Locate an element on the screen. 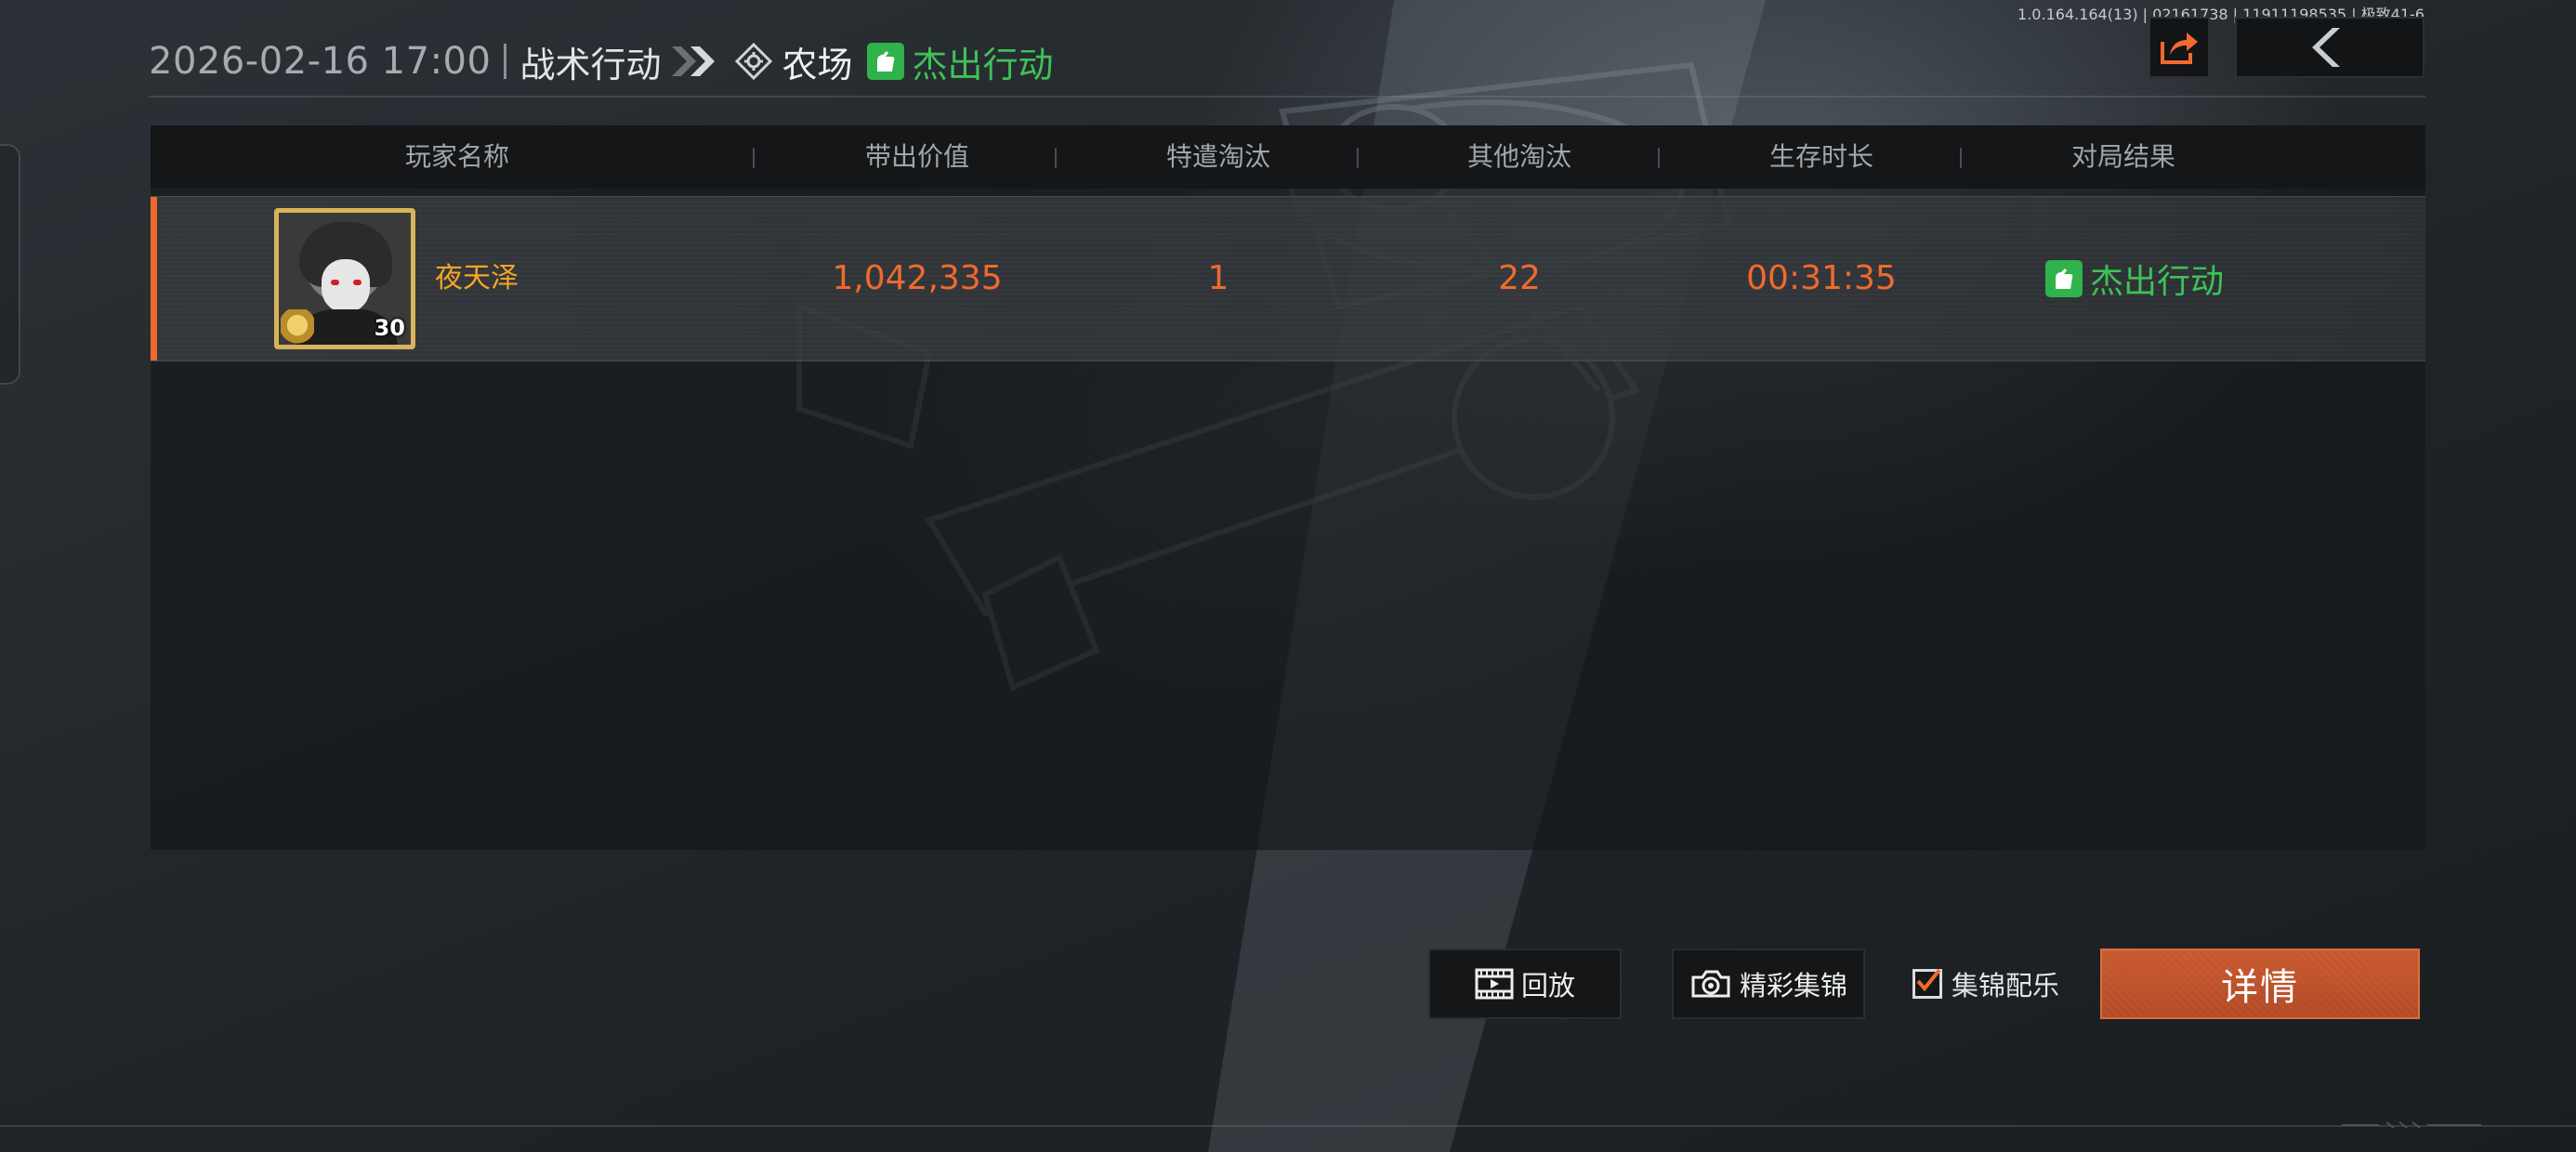 The image size is (2576, 1152). left-side-tab is located at coordinates (10, 264).